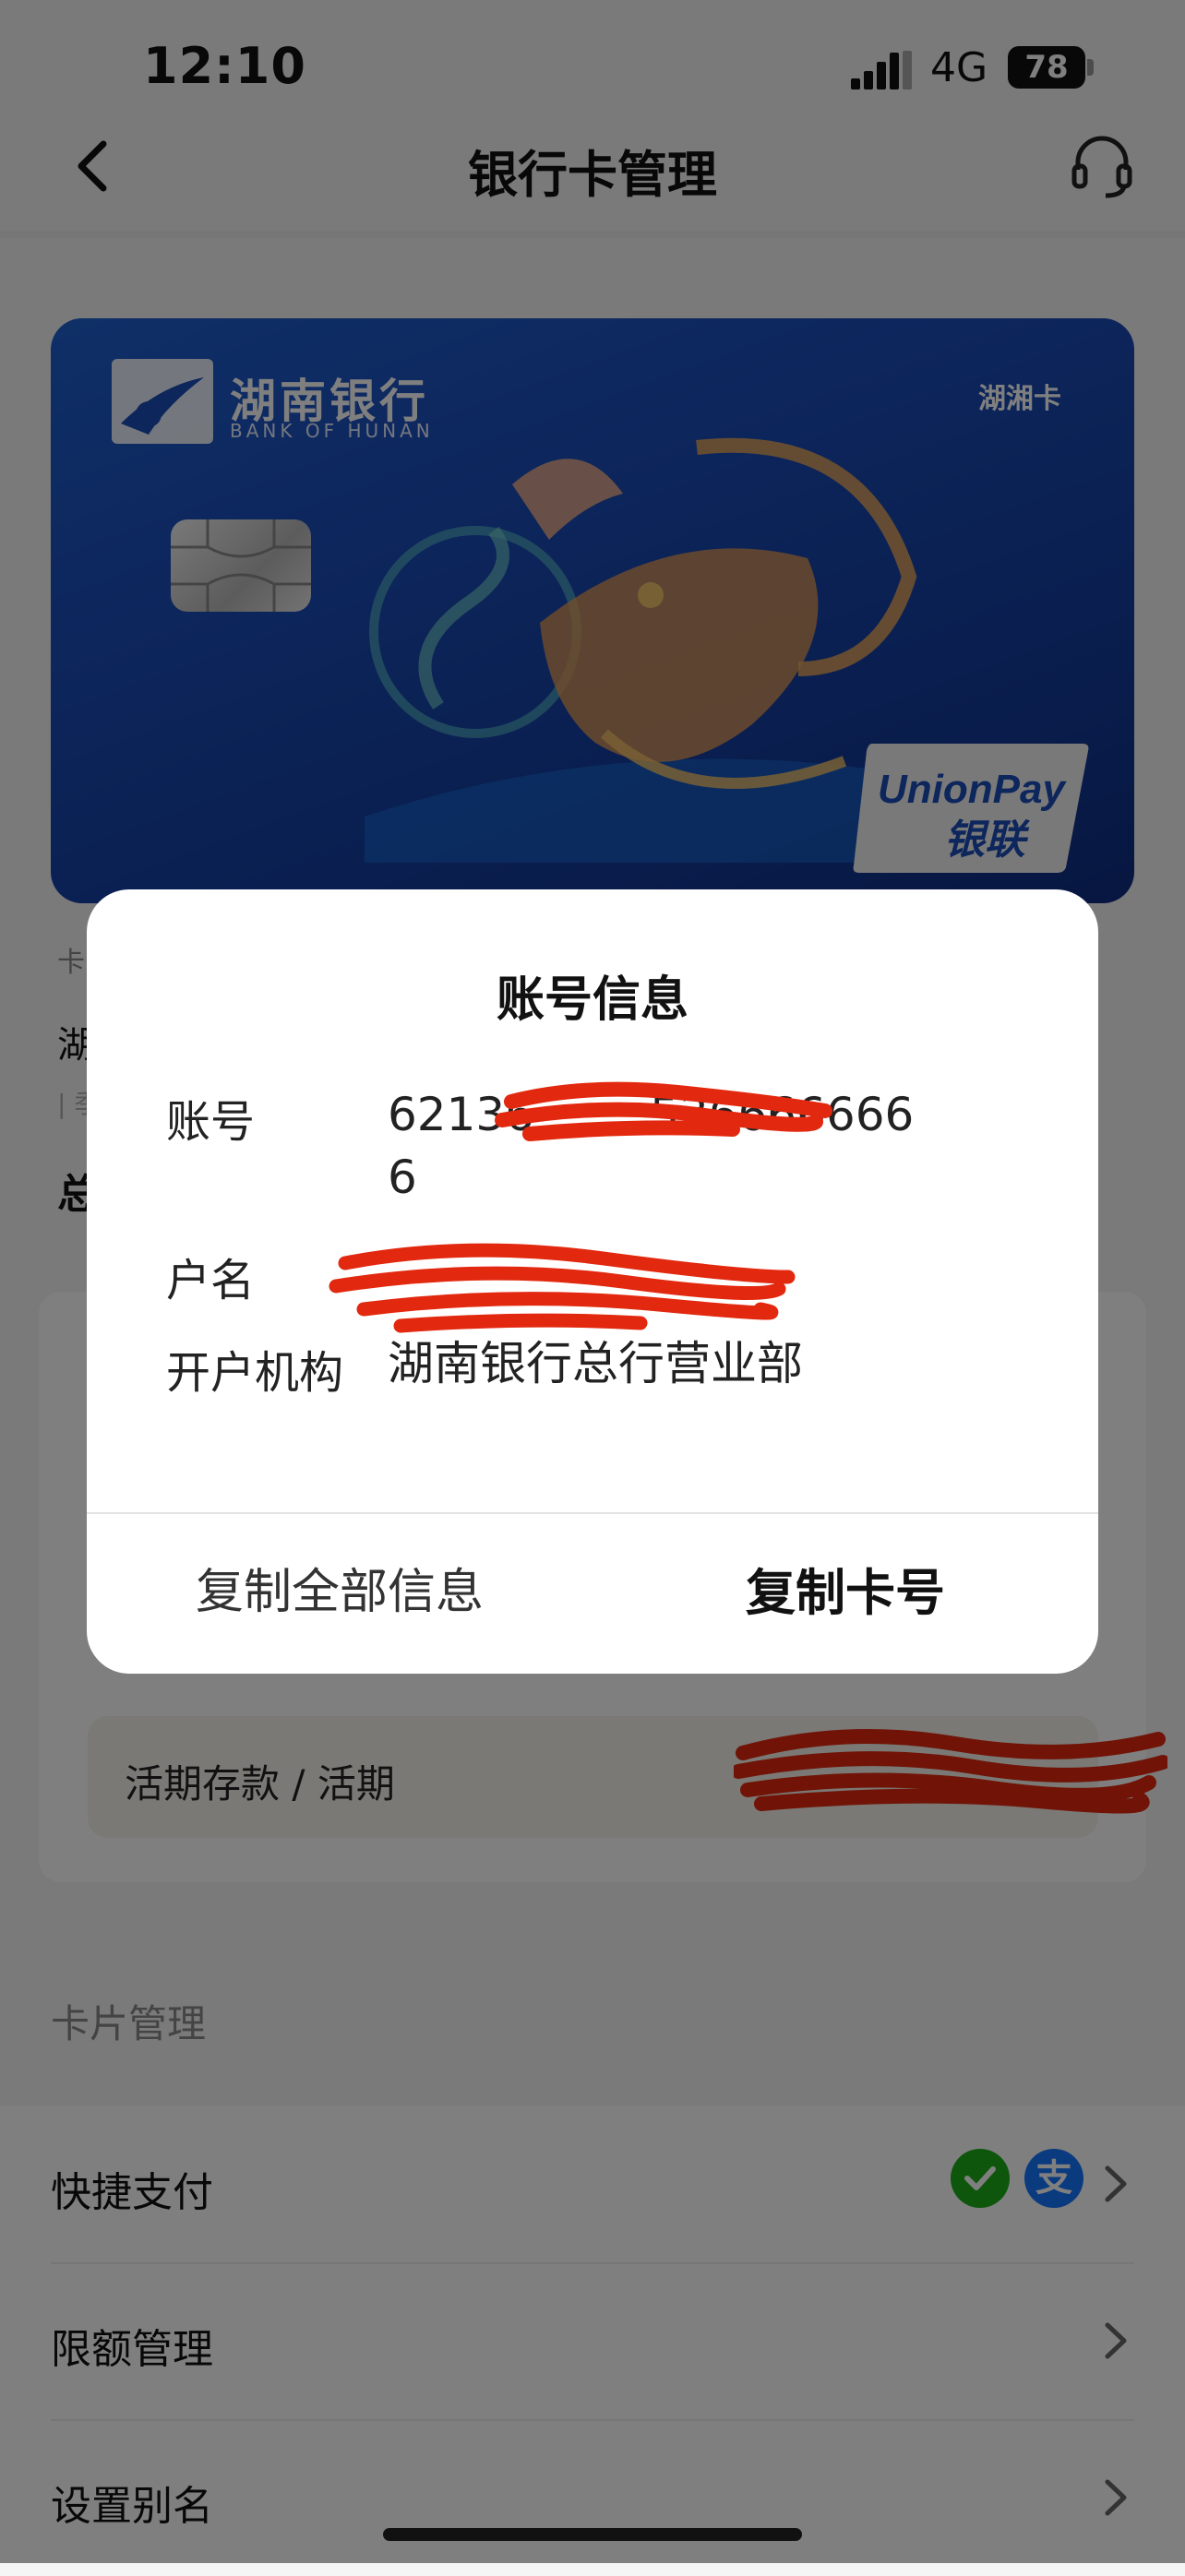 The height and width of the screenshot is (2576, 1185). I want to click on institution-value: 湖南银行总行营业部, so click(595, 1363).